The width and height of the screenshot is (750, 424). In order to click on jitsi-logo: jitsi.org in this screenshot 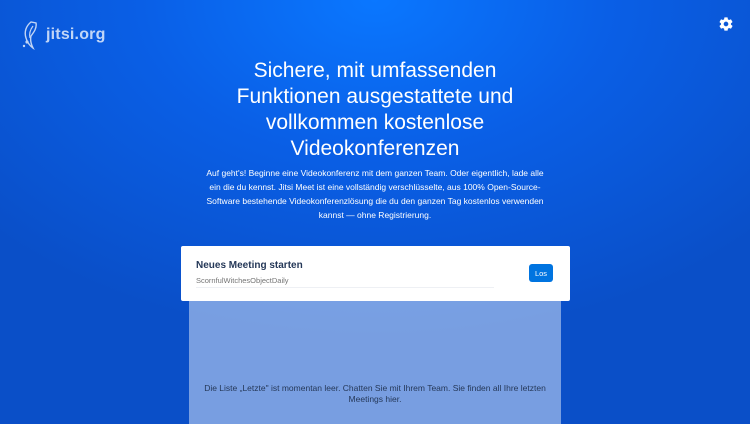, I will do `click(63, 35)`.